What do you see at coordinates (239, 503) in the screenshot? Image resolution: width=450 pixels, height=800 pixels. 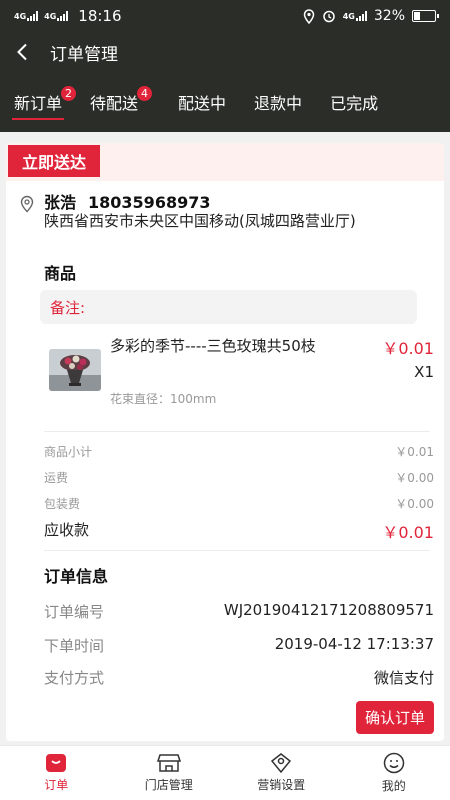 I see `fee-row-packing: 包装费 ￥0.00` at bounding box center [239, 503].